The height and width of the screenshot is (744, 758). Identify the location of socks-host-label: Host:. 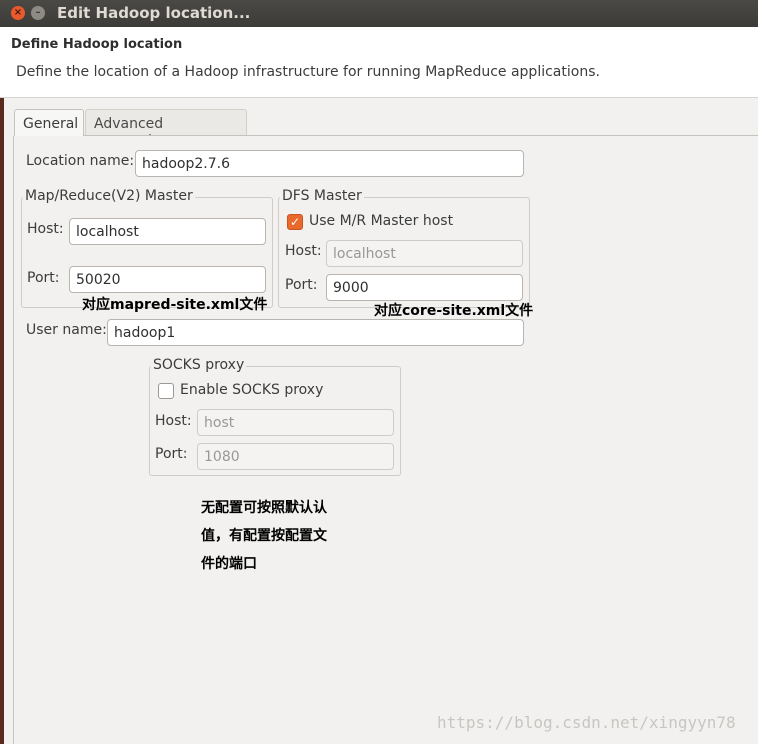
(173, 421).